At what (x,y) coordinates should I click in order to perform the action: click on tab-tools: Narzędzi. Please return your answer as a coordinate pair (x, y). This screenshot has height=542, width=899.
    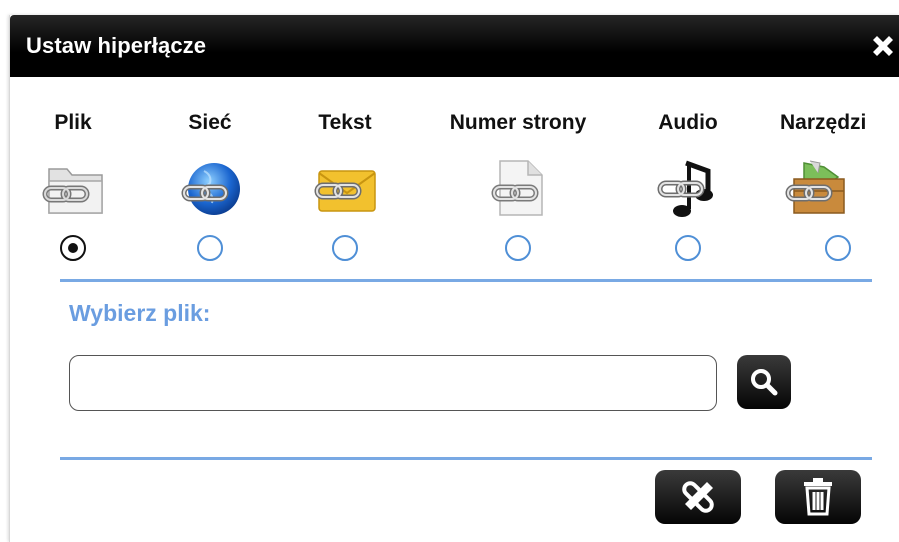
    Looking at the image, I should click on (839, 177).